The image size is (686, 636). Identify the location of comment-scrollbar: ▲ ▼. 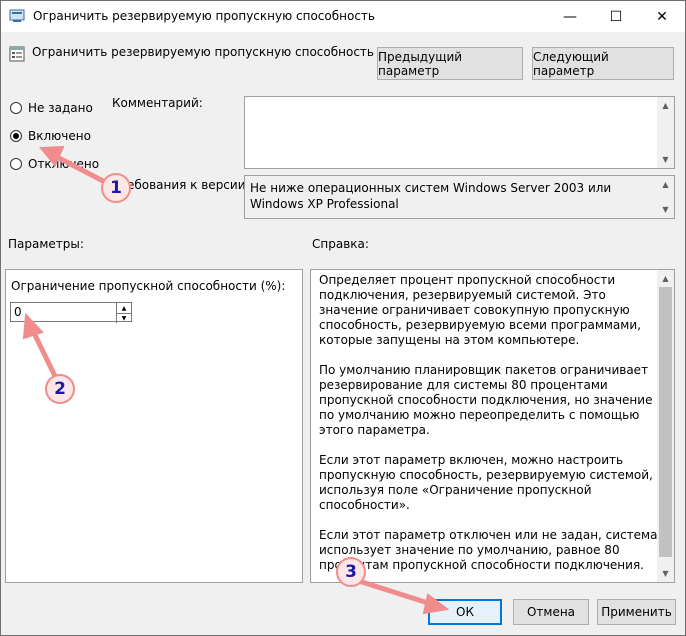
(665, 132).